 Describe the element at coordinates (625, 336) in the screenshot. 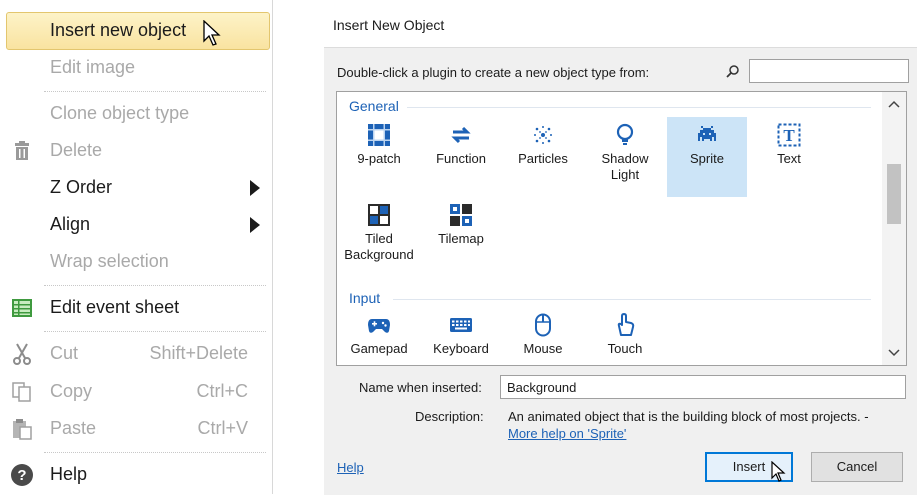

I see `plugin-touch: Touch` at that location.